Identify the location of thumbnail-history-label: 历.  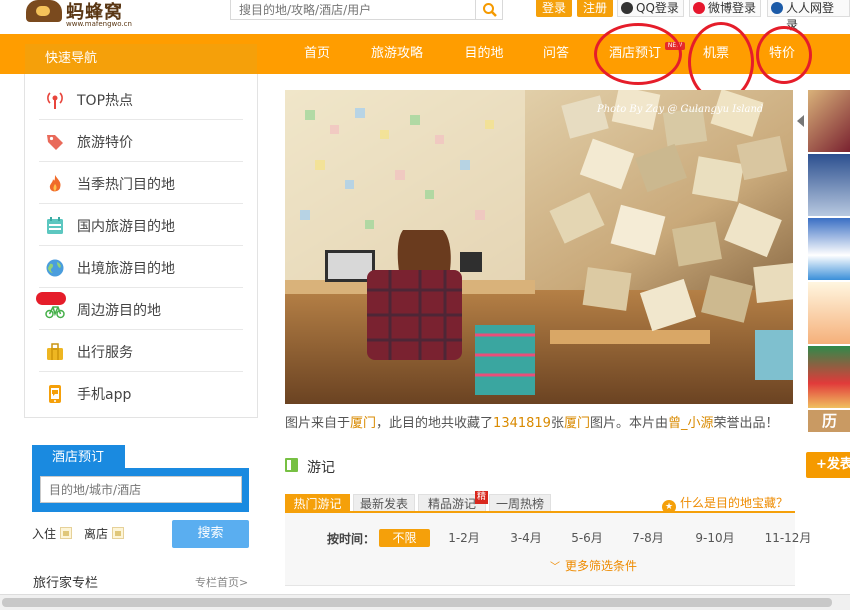
(829, 421).